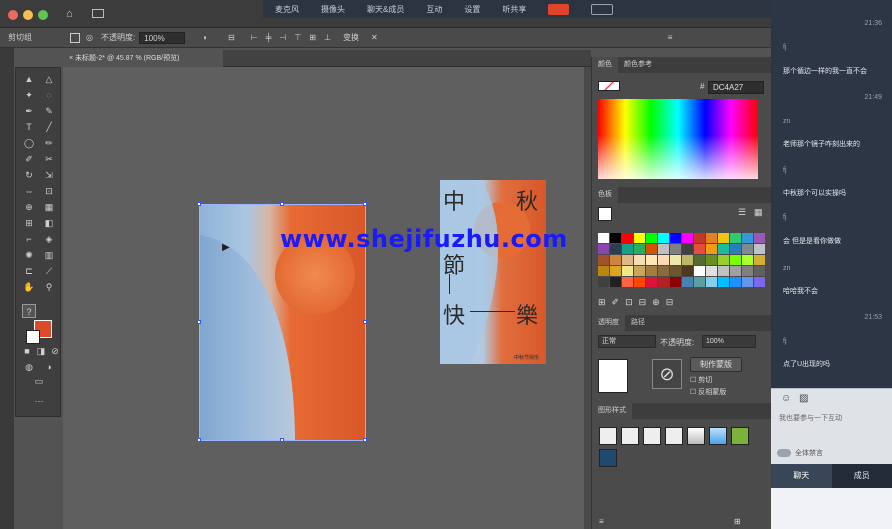  Describe the element at coordinates (758, 212) in the screenshot. I see `grid-view-icon: ▦` at that location.